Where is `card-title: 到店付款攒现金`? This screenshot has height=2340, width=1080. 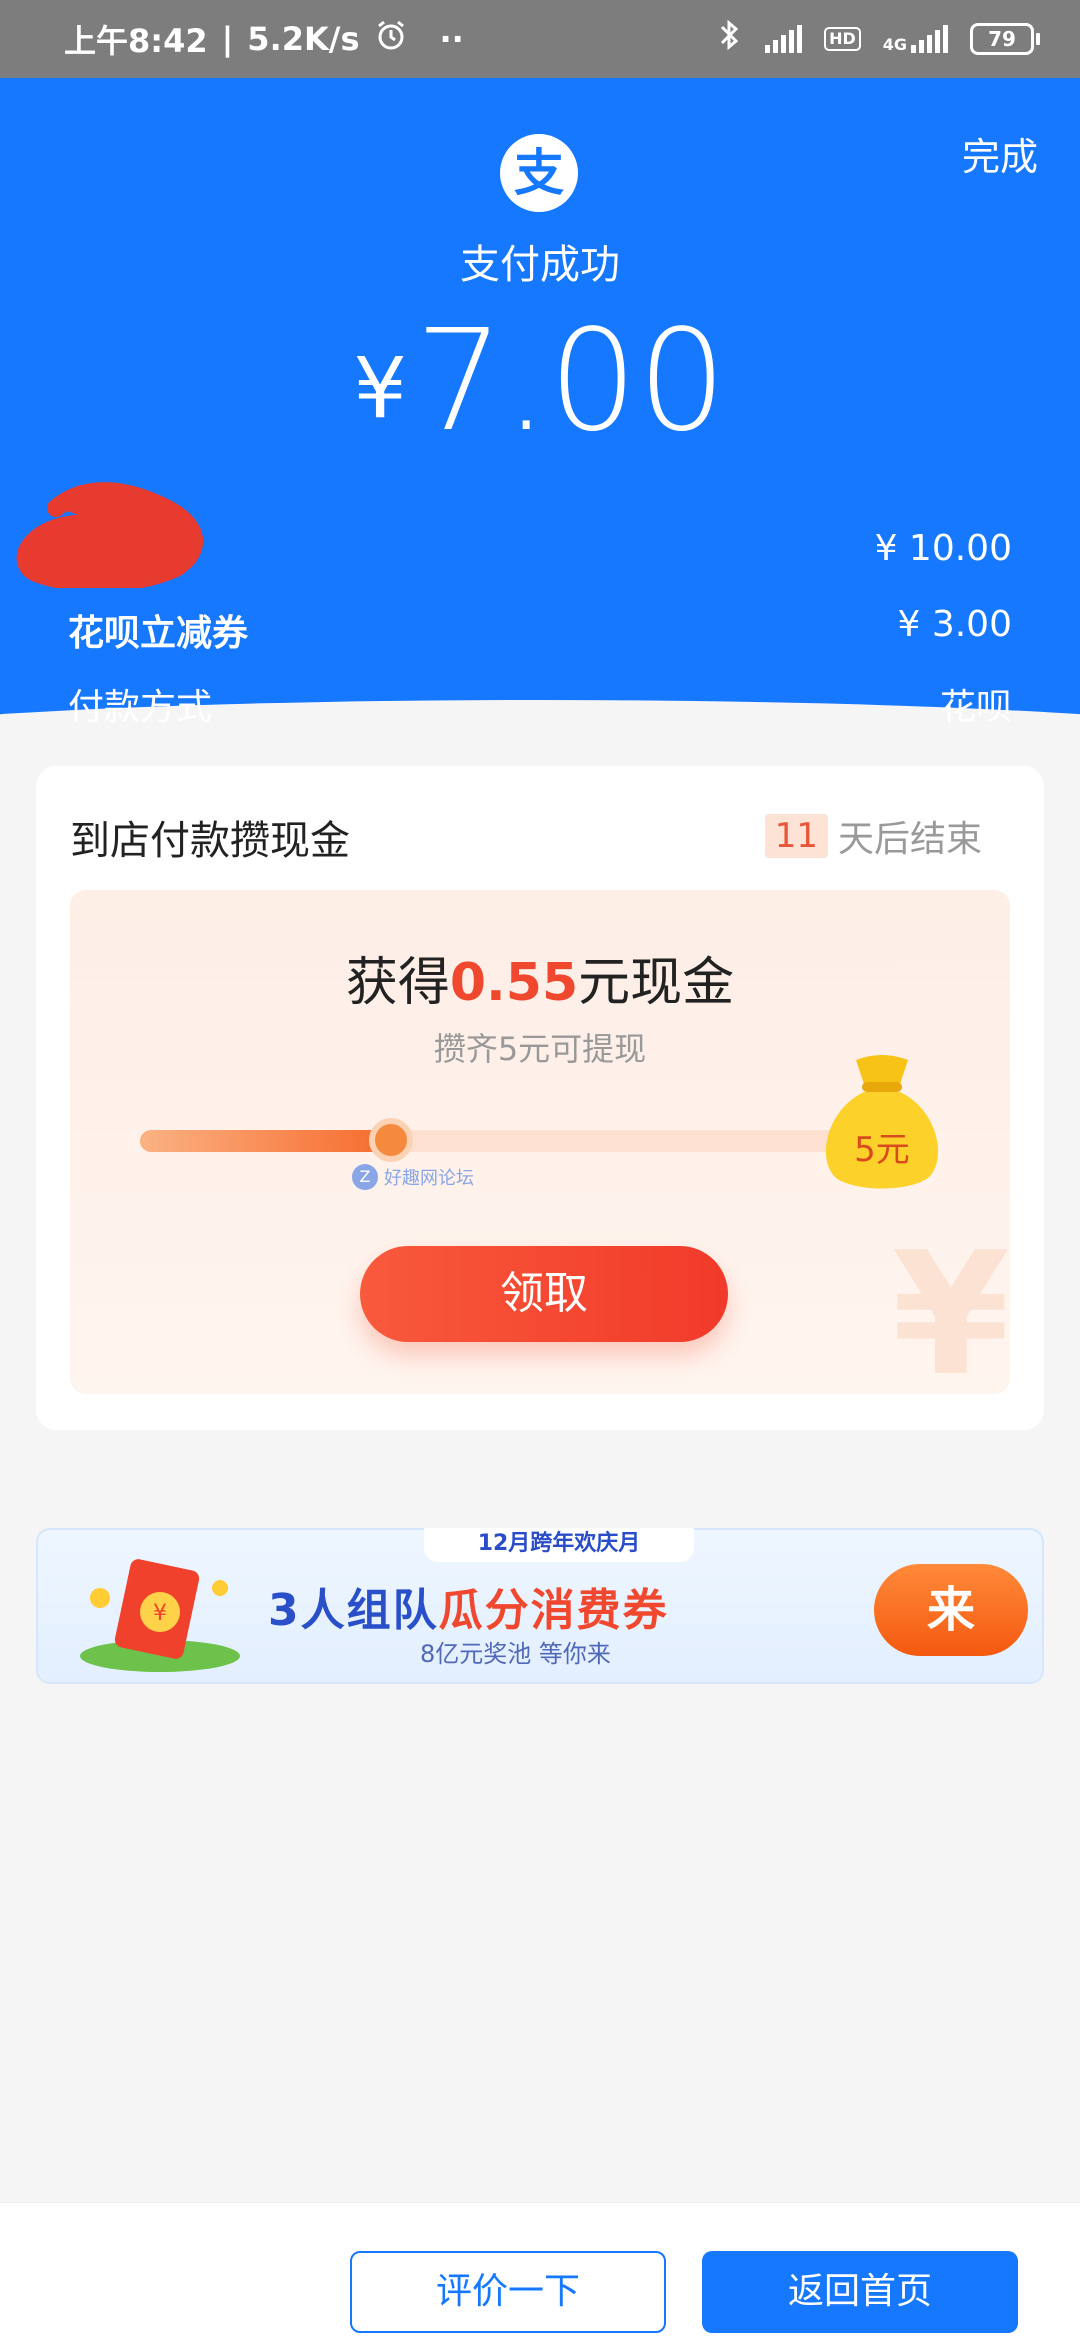 card-title: 到店付款攒现金 is located at coordinates (210, 841).